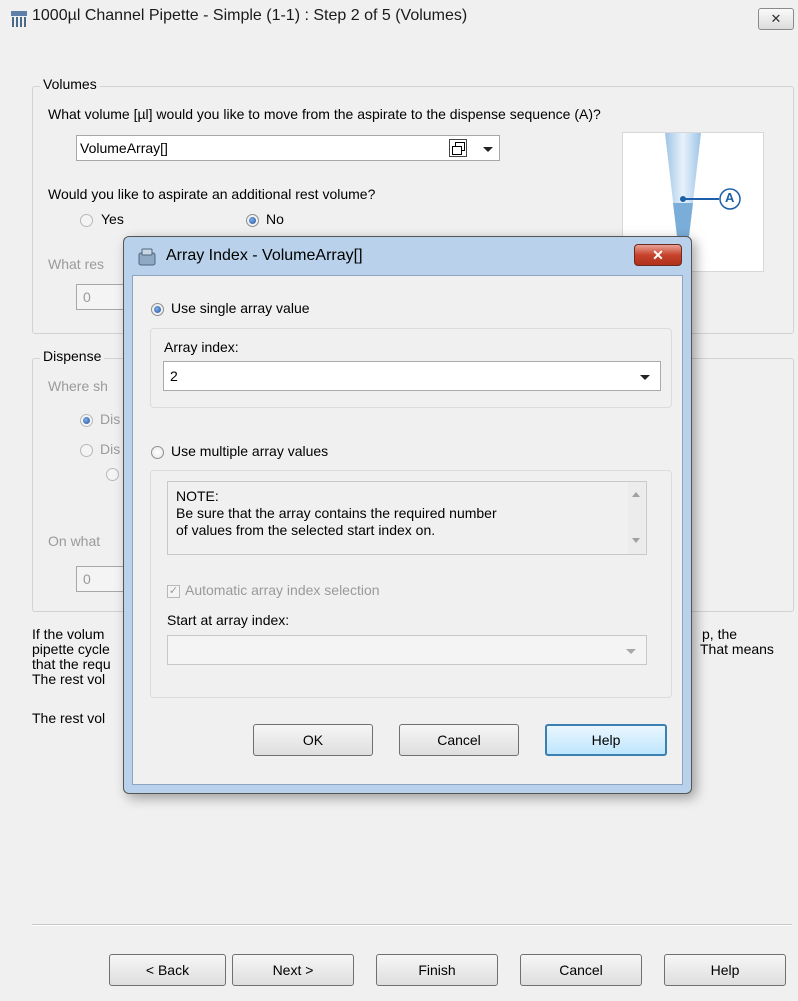 The image size is (798, 1001). I want to click on dispense-where-label: Where sh, so click(78, 386).